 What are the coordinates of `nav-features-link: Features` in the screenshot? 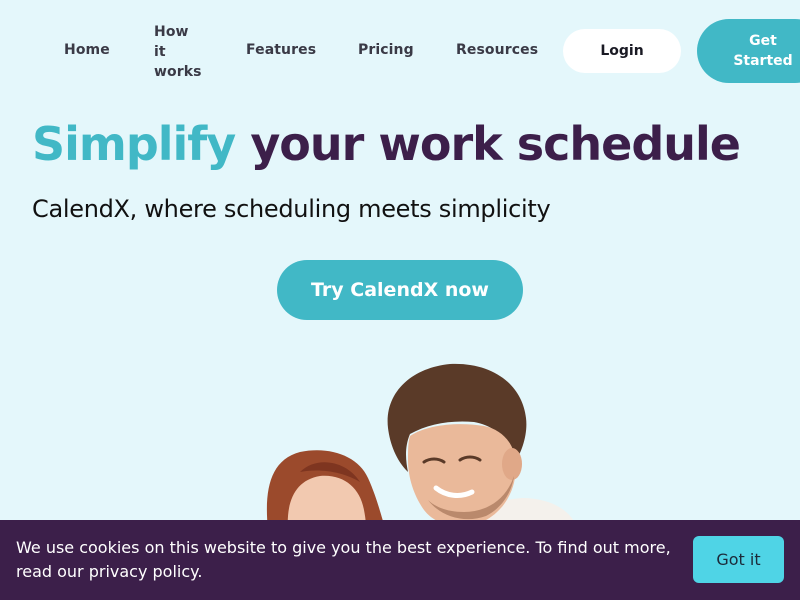 It's located at (281, 50).